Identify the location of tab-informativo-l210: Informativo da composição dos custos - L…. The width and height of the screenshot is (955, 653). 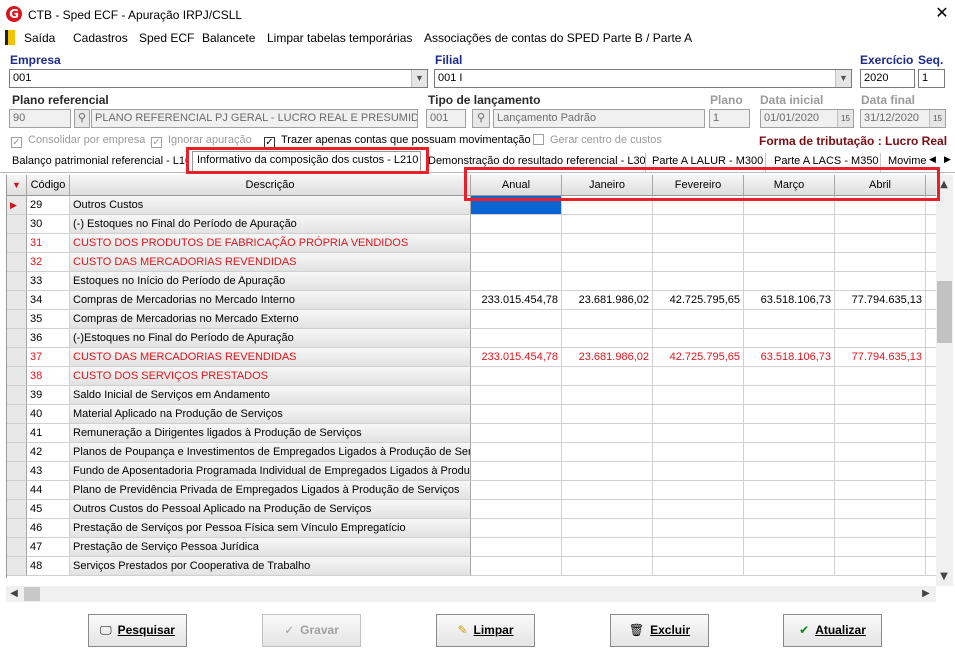
(306, 162).